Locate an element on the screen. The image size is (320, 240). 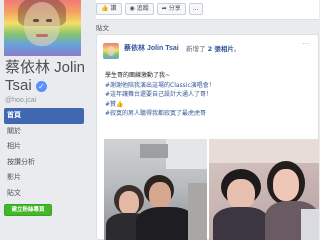
verified-check-icon: ✓ is located at coordinates (41, 86).